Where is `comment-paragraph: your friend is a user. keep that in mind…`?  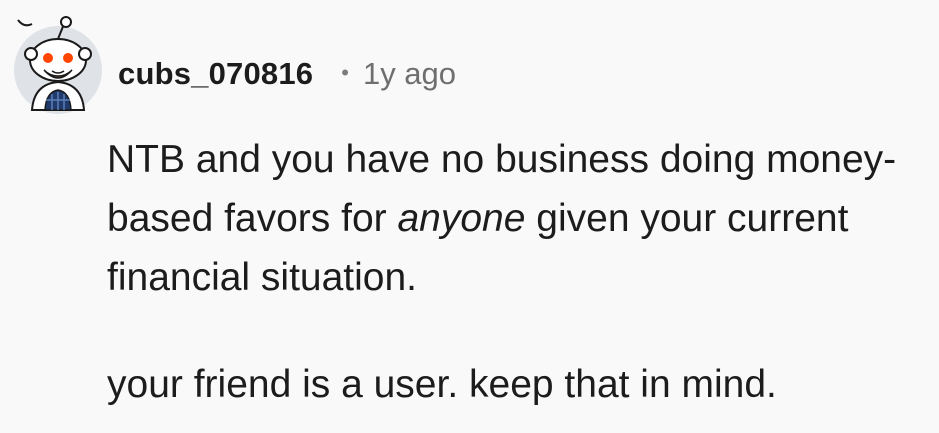
comment-paragraph: your friend is a user. keep that in mind… is located at coordinates (442, 384).